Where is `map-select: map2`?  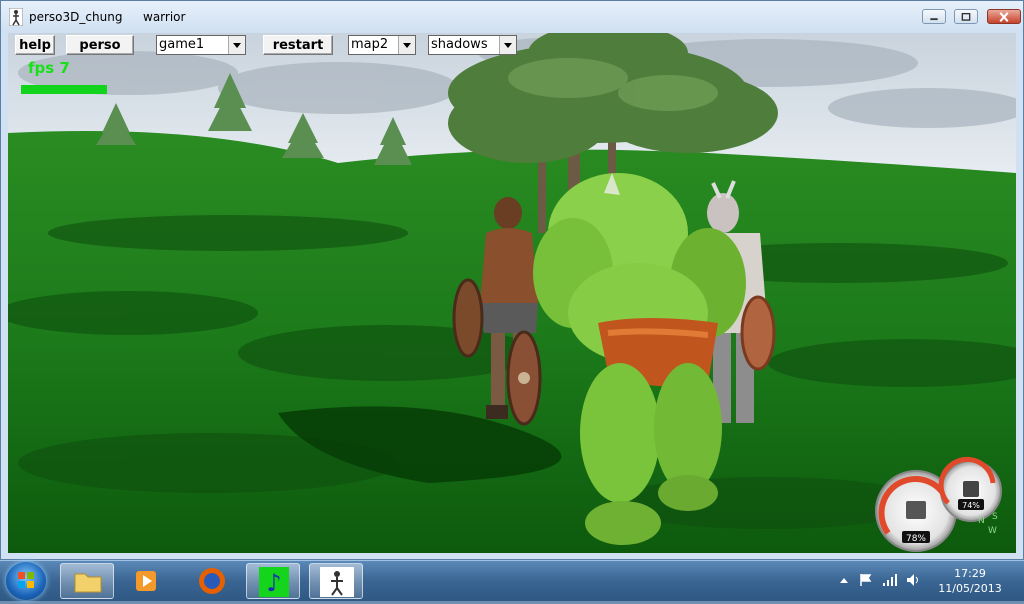 map-select: map2 is located at coordinates (382, 45).